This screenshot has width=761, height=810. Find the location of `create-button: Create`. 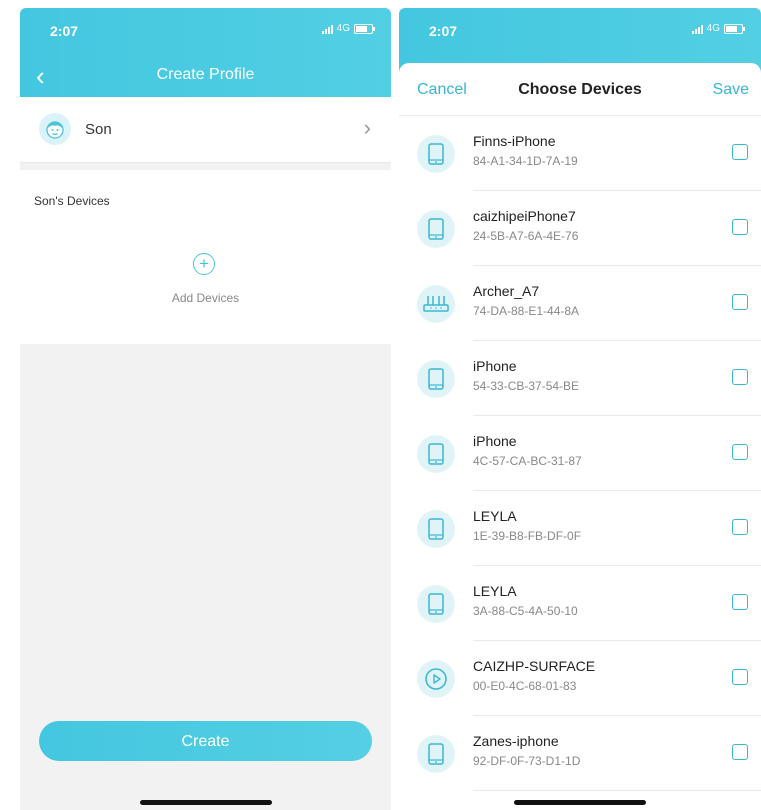

create-button: Create is located at coordinates (205, 741).